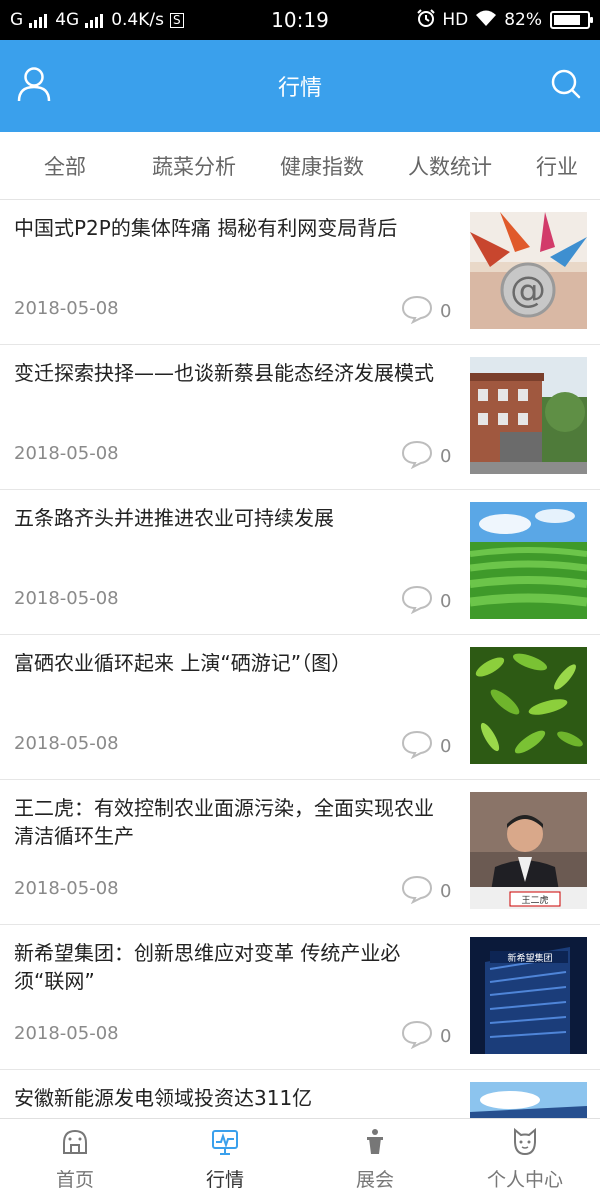  Describe the element at coordinates (163, 1098) in the screenshot. I see `article-title: 安徽新能源发电领域投资达311亿` at that location.